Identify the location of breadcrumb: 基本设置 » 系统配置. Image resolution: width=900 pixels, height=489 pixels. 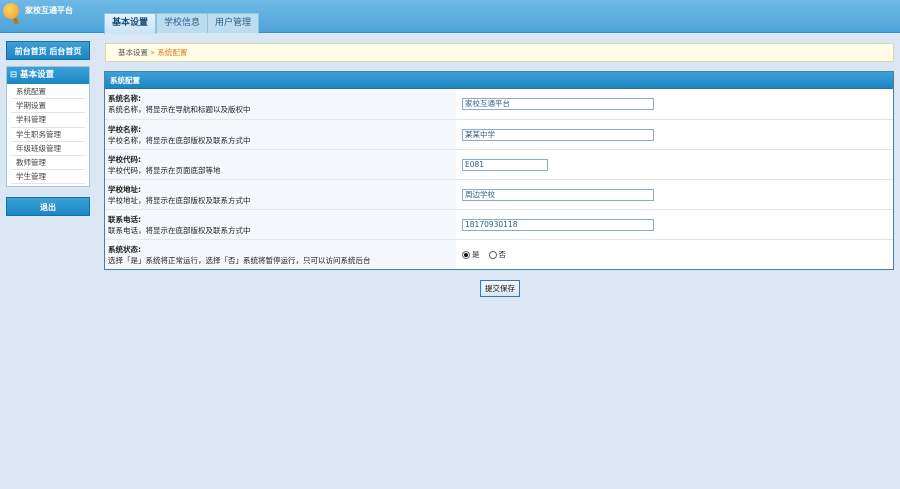
(499, 52).